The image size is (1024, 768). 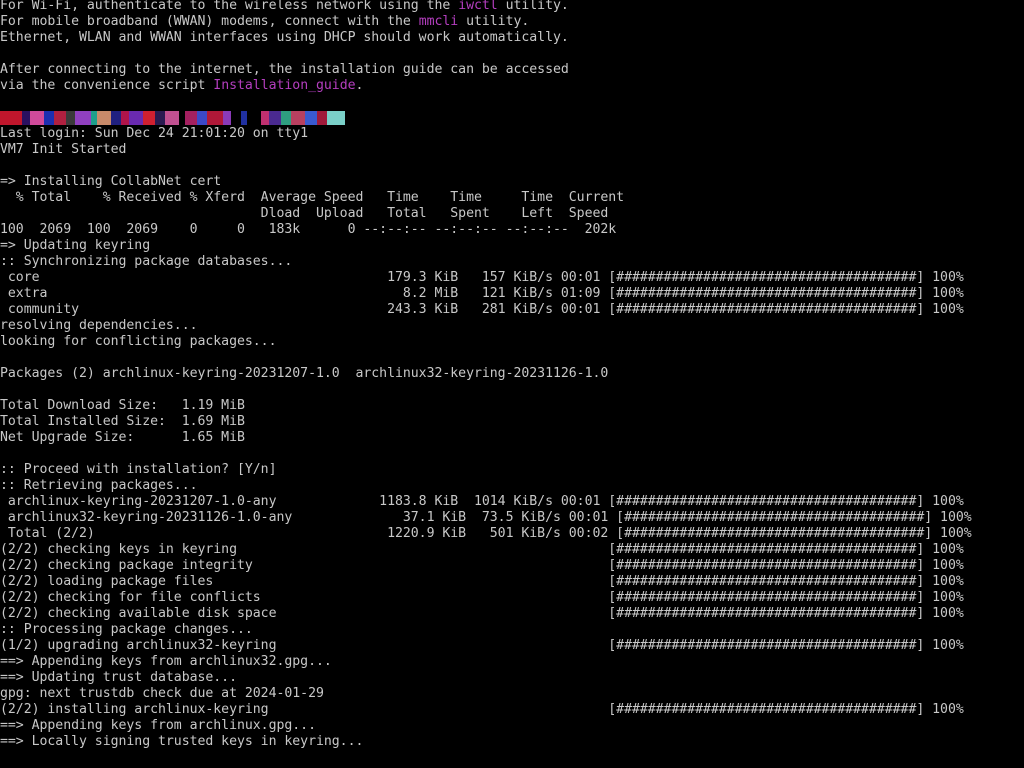 I want to click on output-line: Net Upgrade Size: 1.65 MiB, so click(x=122, y=437).